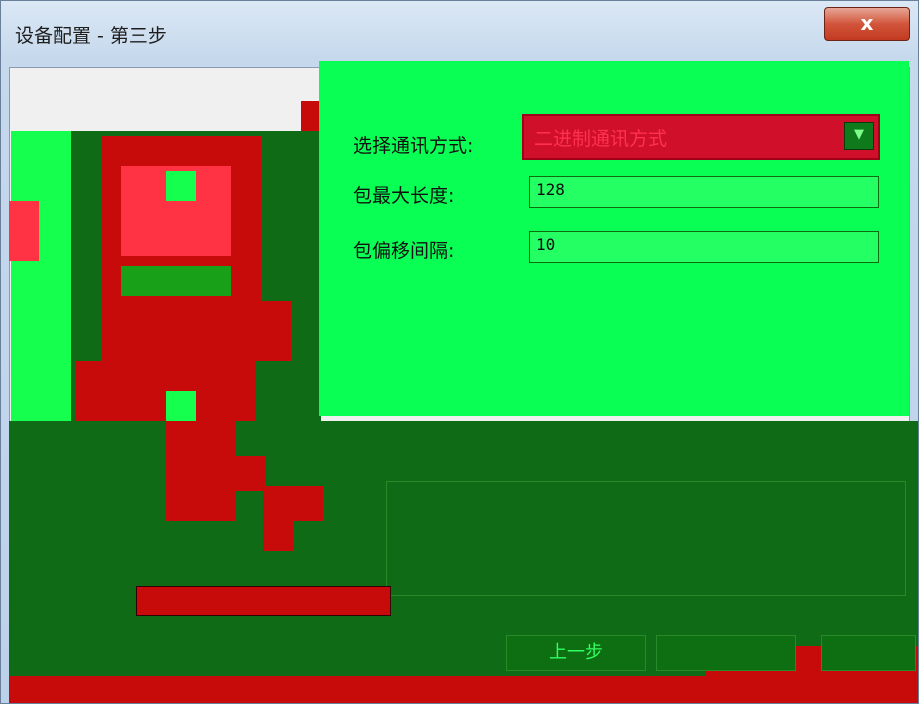 The width and height of the screenshot is (919, 704). Describe the element at coordinates (413, 146) in the screenshot. I see `comm-mode-label: 选择通讯方式:` at that location.